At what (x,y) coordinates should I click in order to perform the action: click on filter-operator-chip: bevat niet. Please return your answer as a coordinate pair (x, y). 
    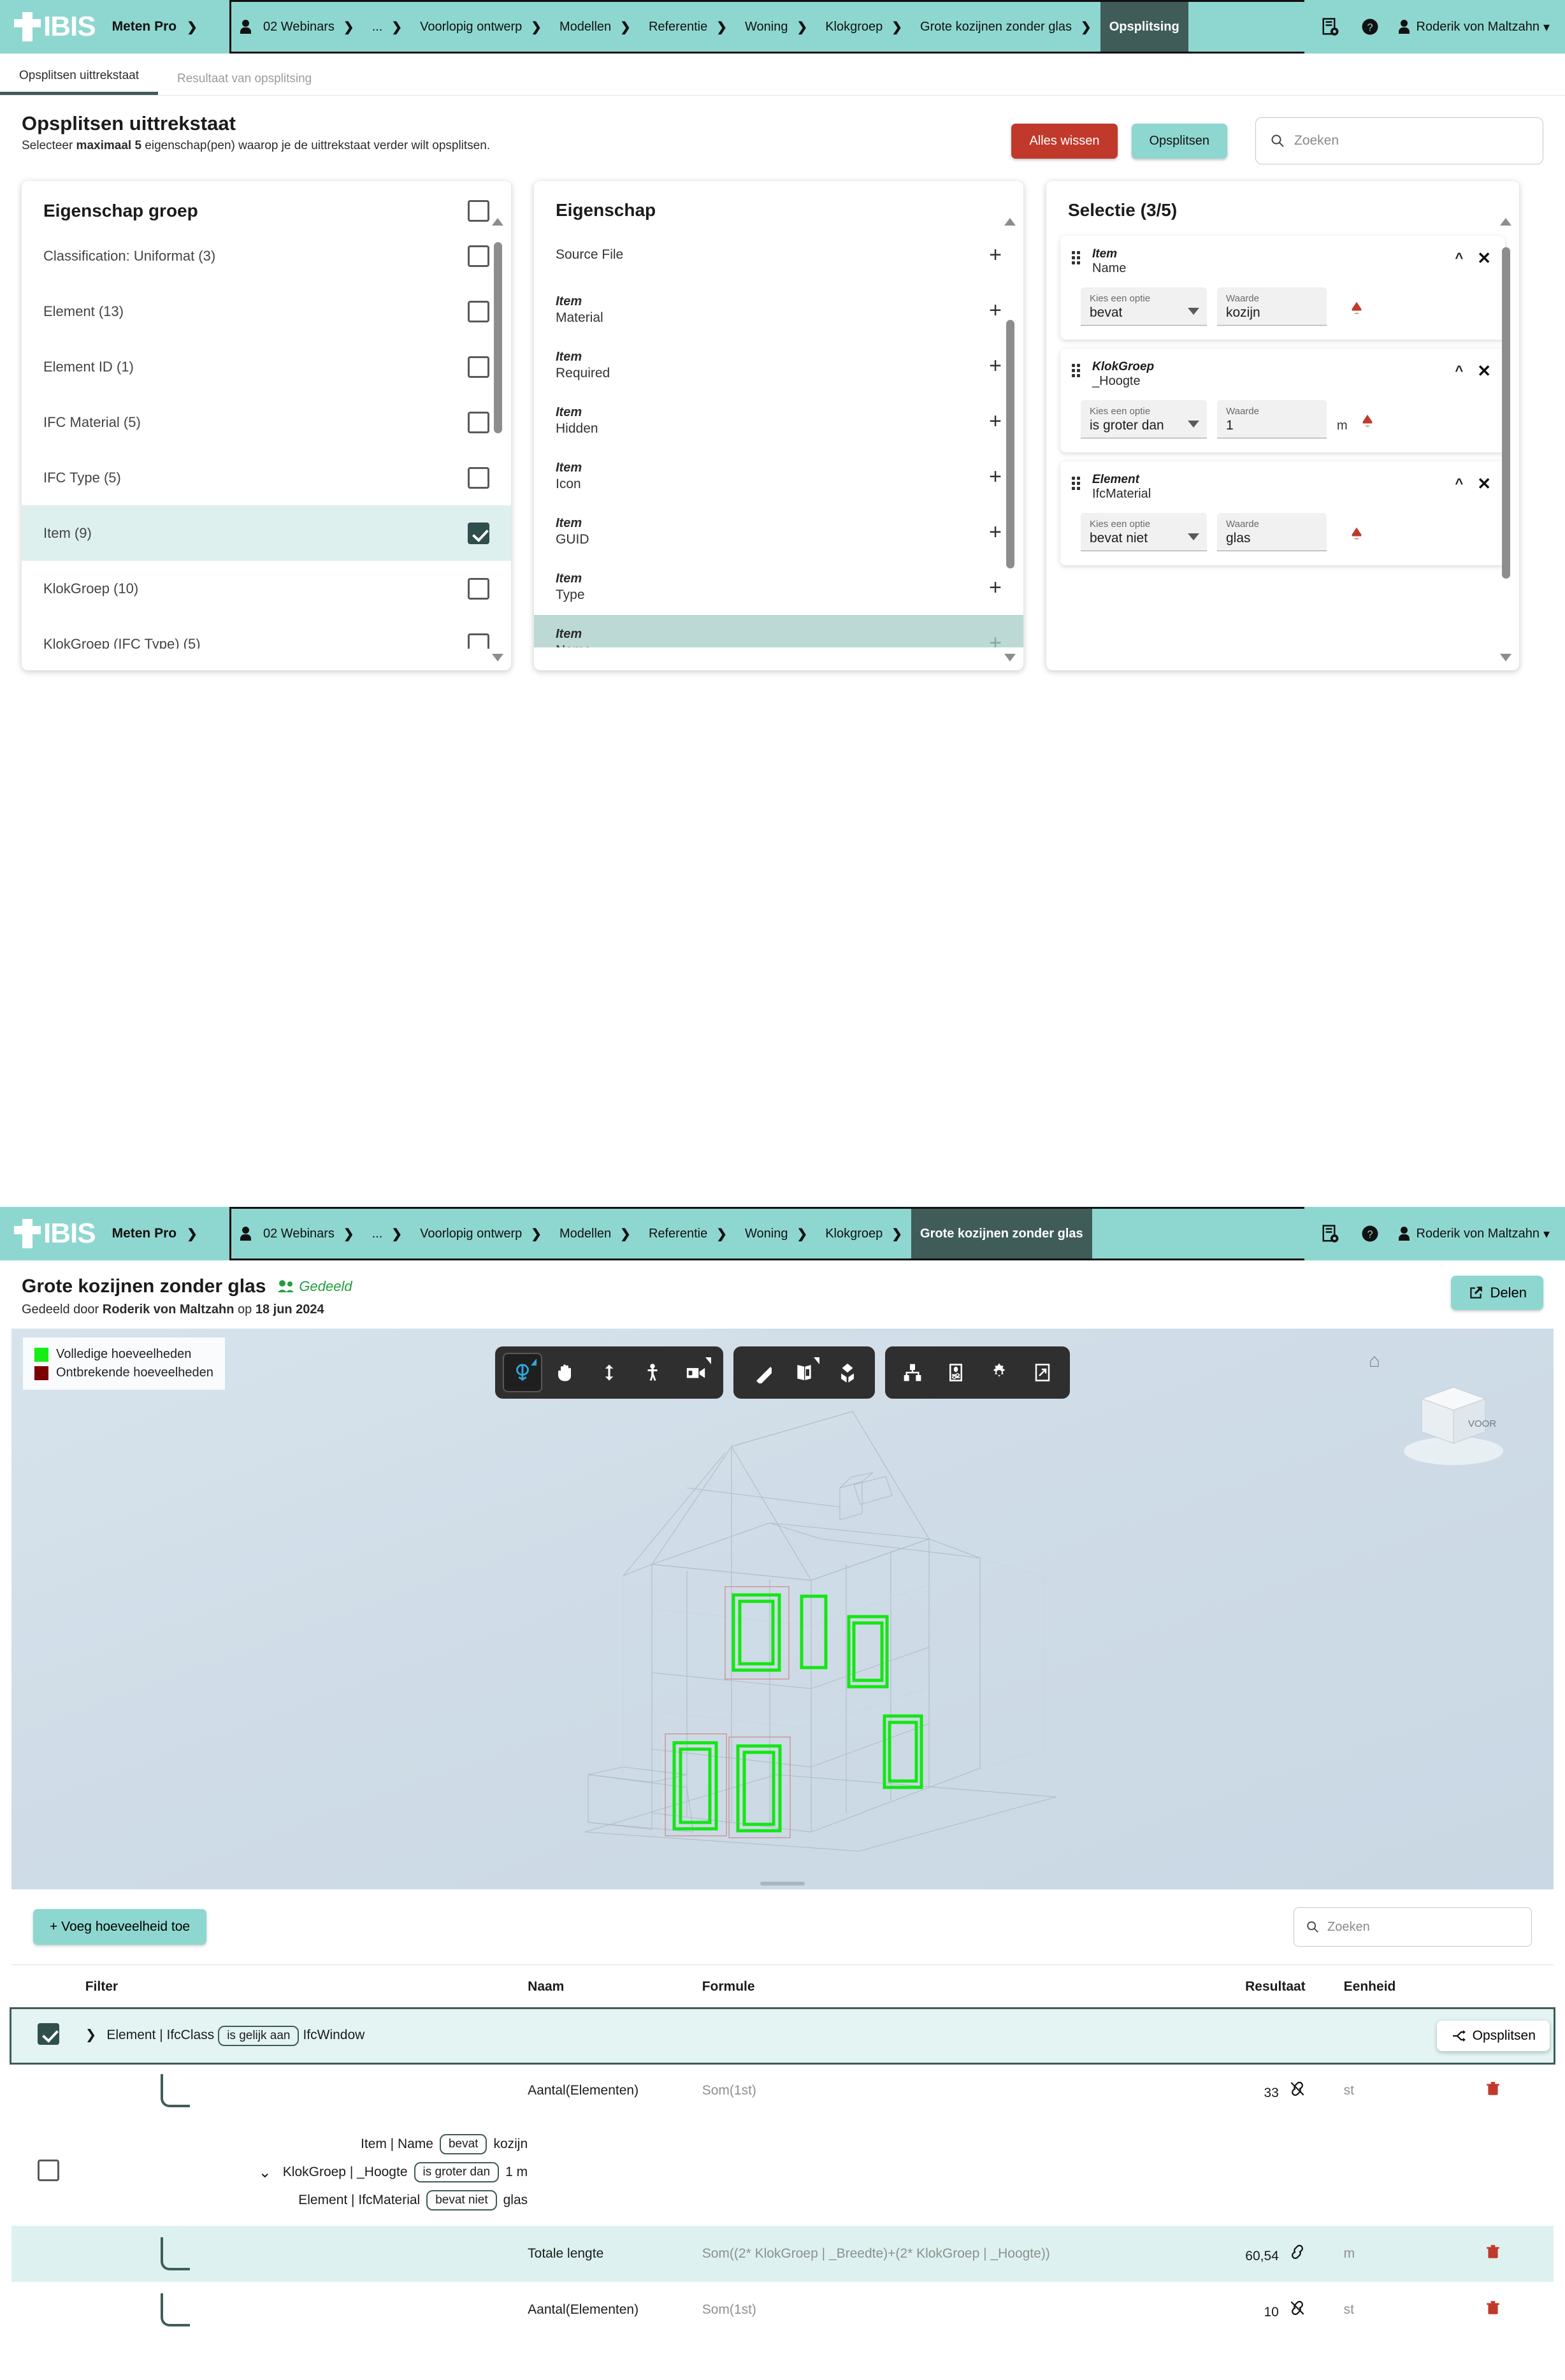
    Looking at the image, I should click on (461, 2200).